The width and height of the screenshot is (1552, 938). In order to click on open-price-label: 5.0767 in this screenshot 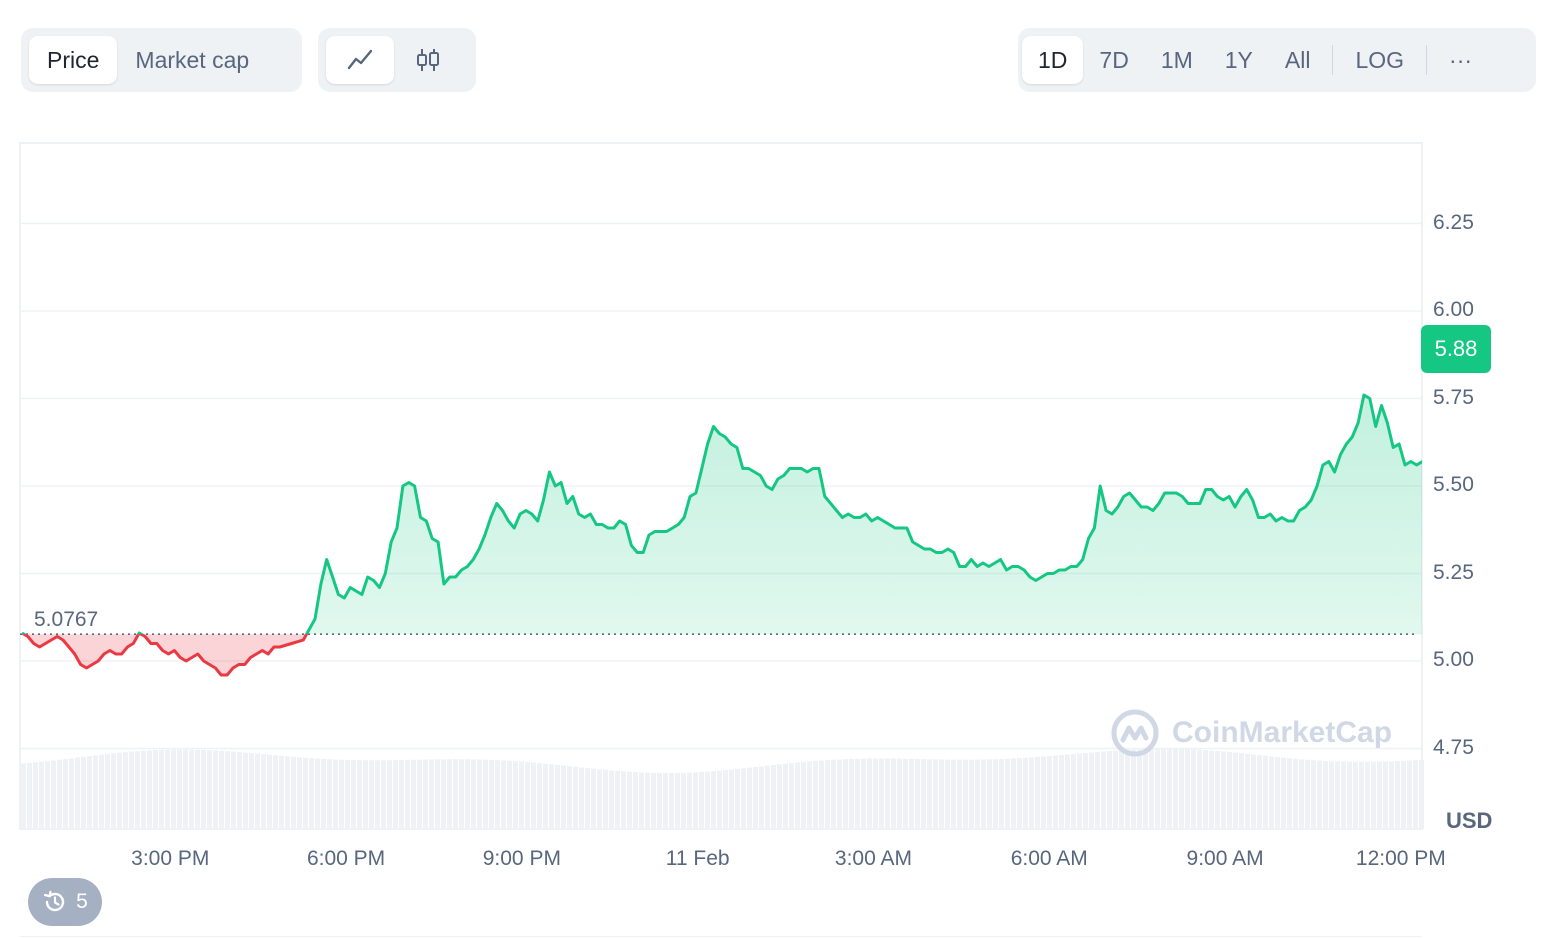, I will do `click(66, 620)`.